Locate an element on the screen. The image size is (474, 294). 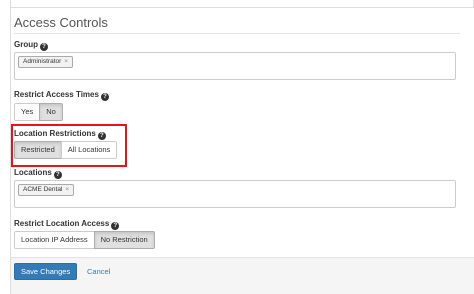
location-restrictions-toggle: Restricted All Locations is located at coordinates (66, 150).